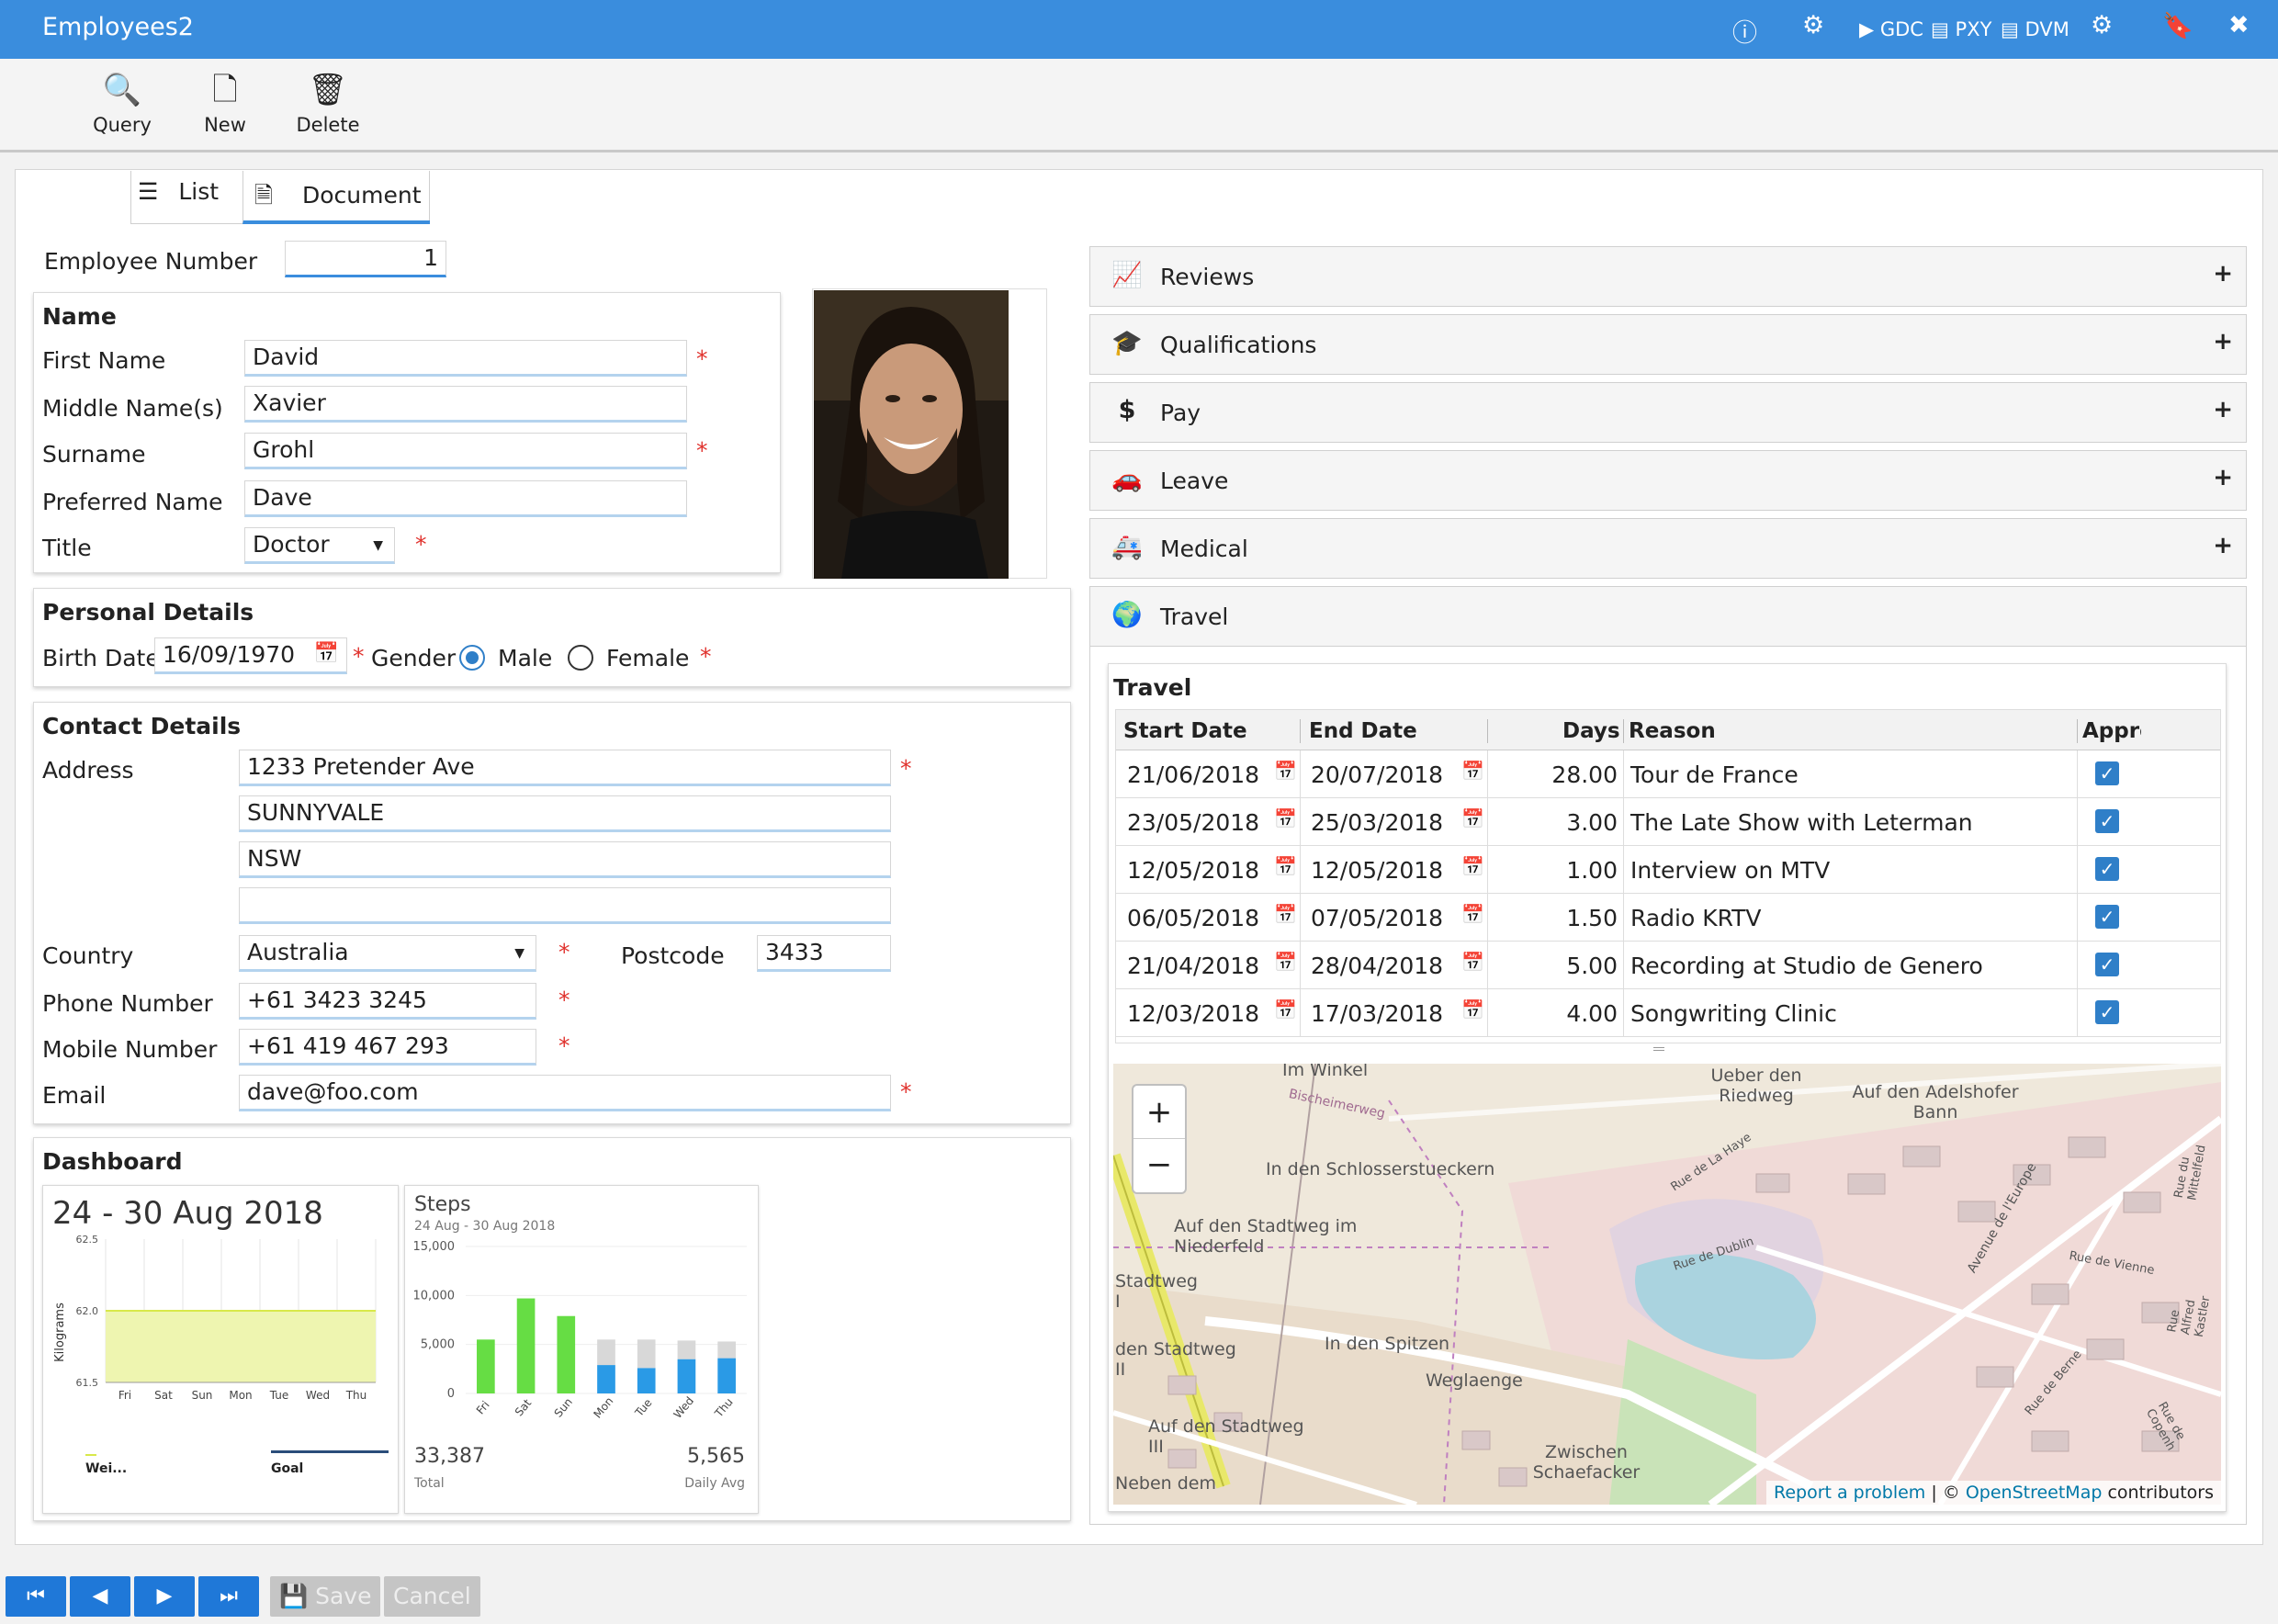 This screenshot has width=2278, height=1624. What do you see at coordinates (1813, 25) in the screenshot?
I see `chip-icon: ⚙` at bounding box center [1813, 25].